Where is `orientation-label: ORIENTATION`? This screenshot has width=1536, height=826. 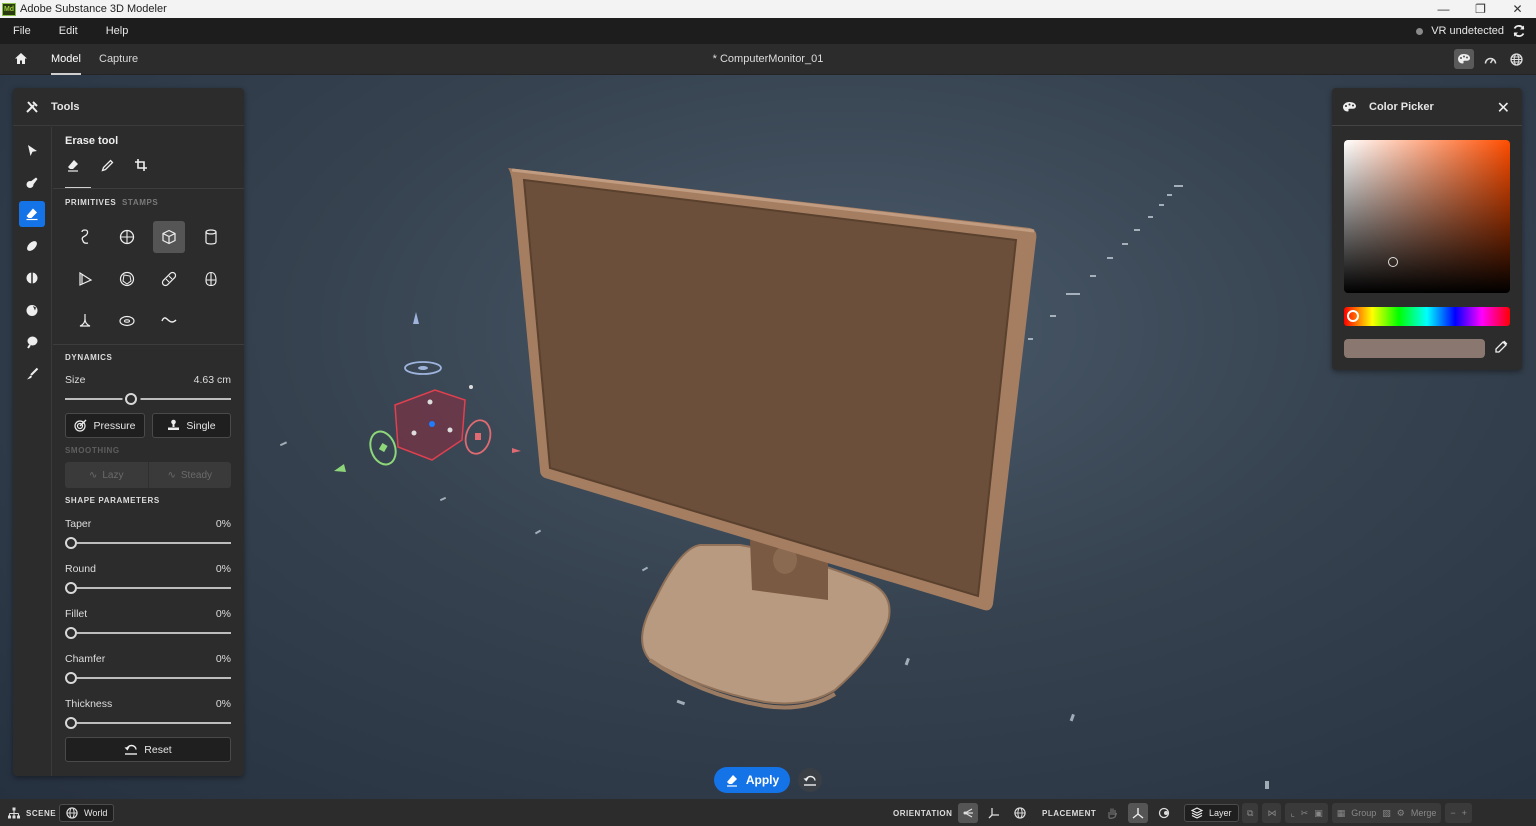 orientation-label: ORIENTATION is located at coordinates (923, 813).